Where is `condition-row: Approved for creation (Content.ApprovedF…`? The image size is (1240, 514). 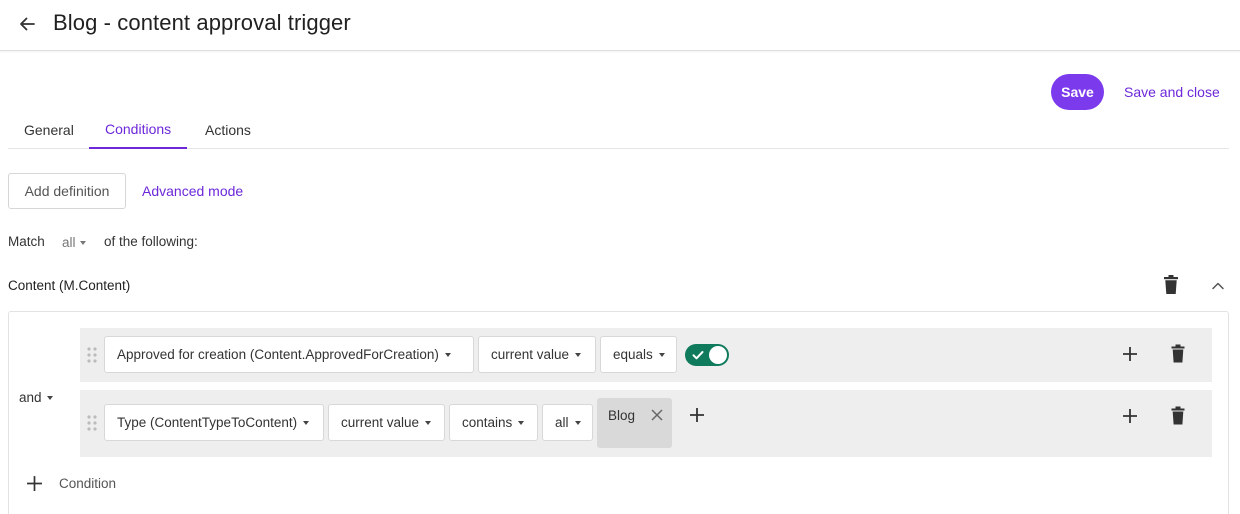
condition-row: Approved for creation (Content.ApprovedF… is located at coordinates (646, 355).